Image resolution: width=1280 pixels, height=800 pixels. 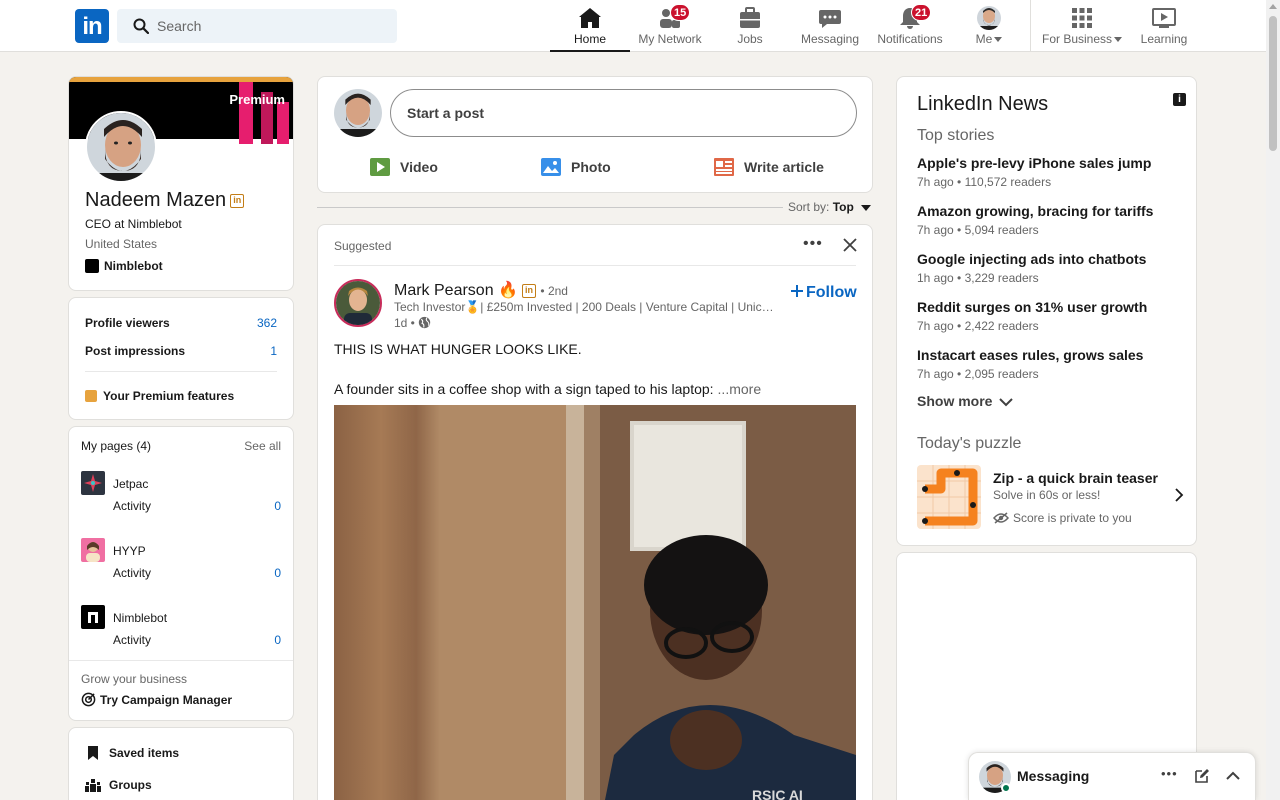 What do you see at coordinates (363, 246) in the screenshot?
I see `suggested-label: Suggested` at bounding box center [363, 246].